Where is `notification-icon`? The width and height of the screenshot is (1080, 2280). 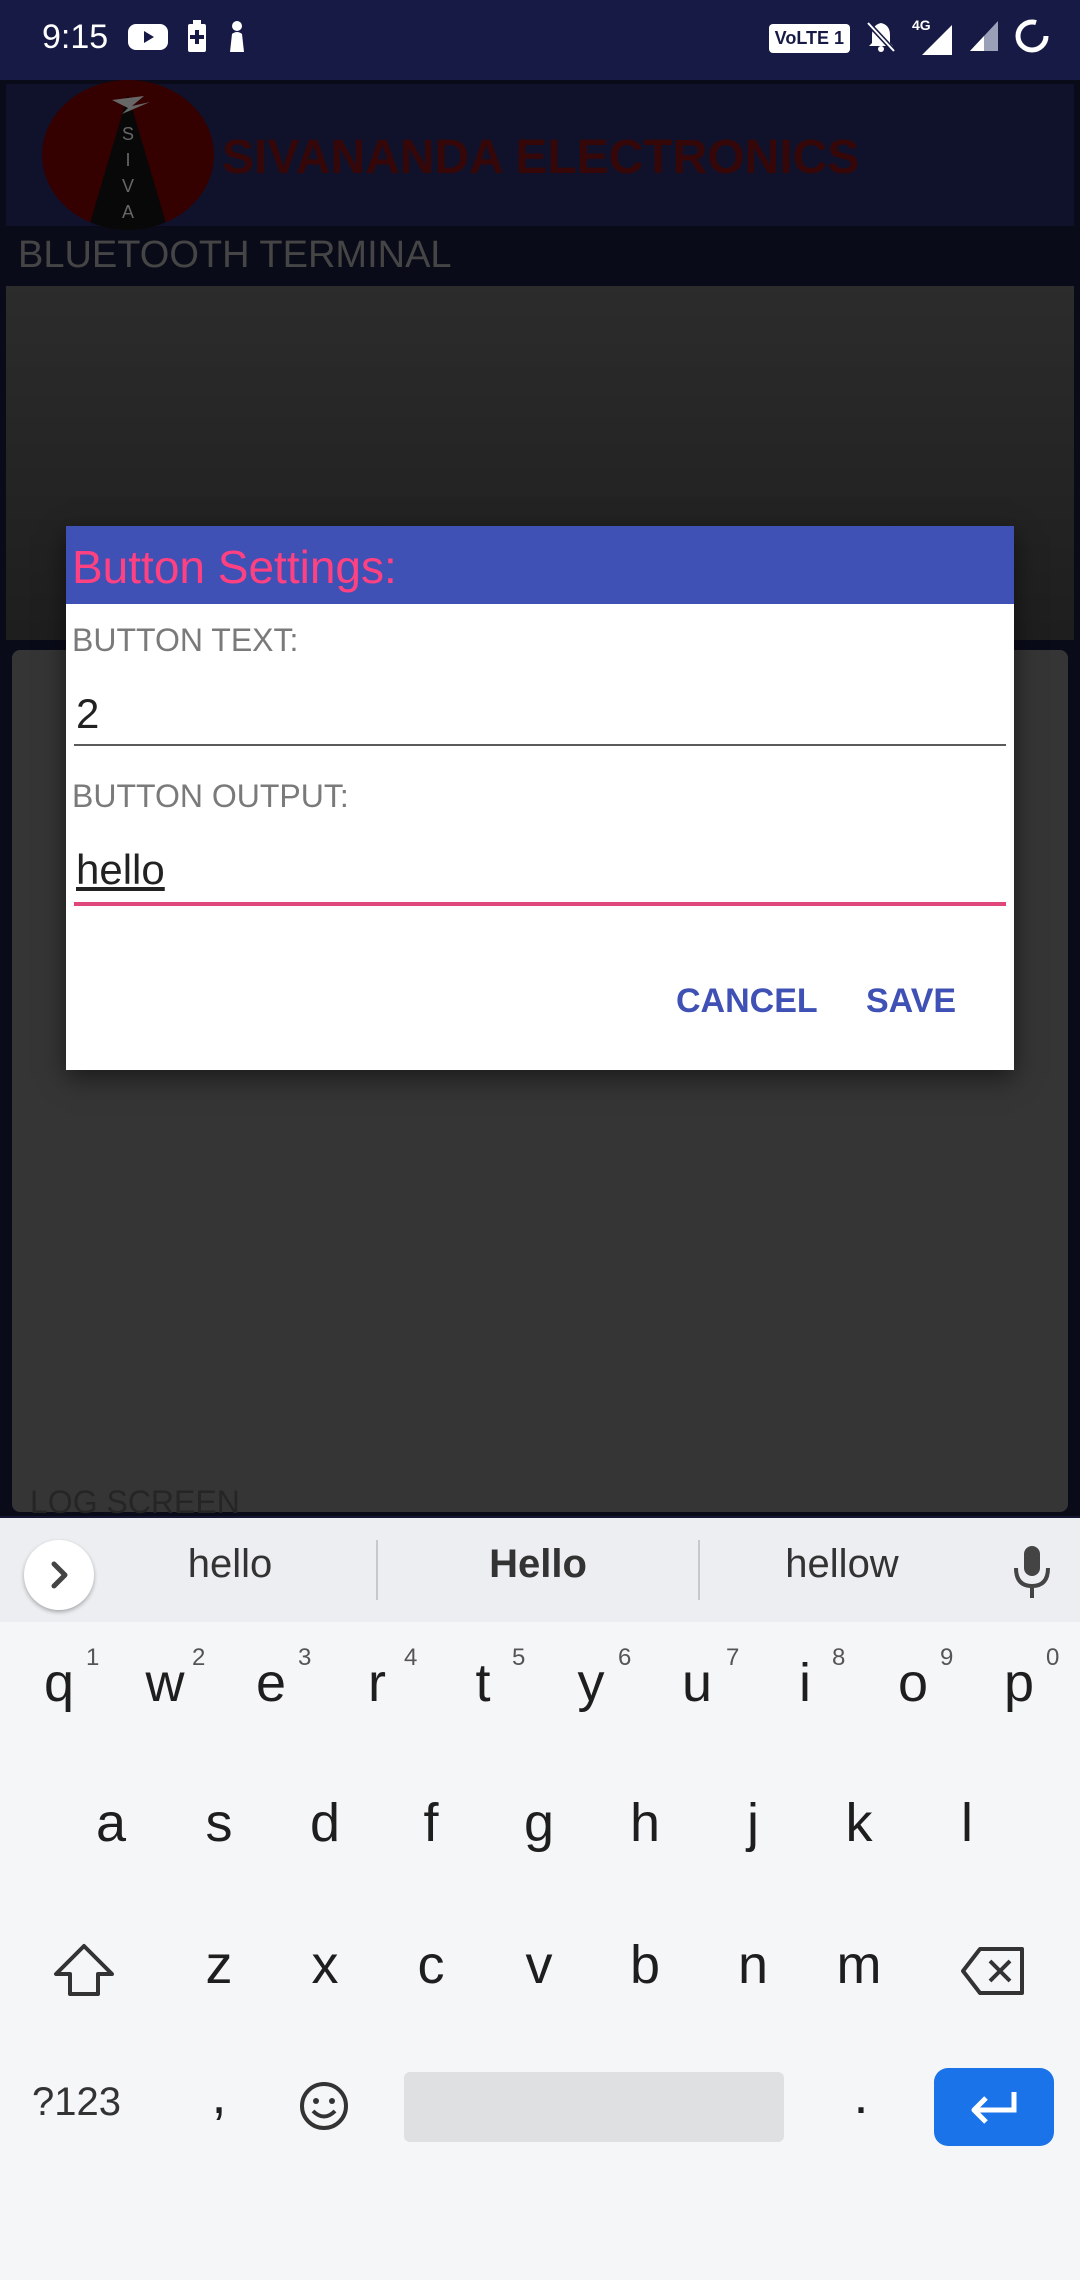 notification-icon is located at coordinates (237, 39).